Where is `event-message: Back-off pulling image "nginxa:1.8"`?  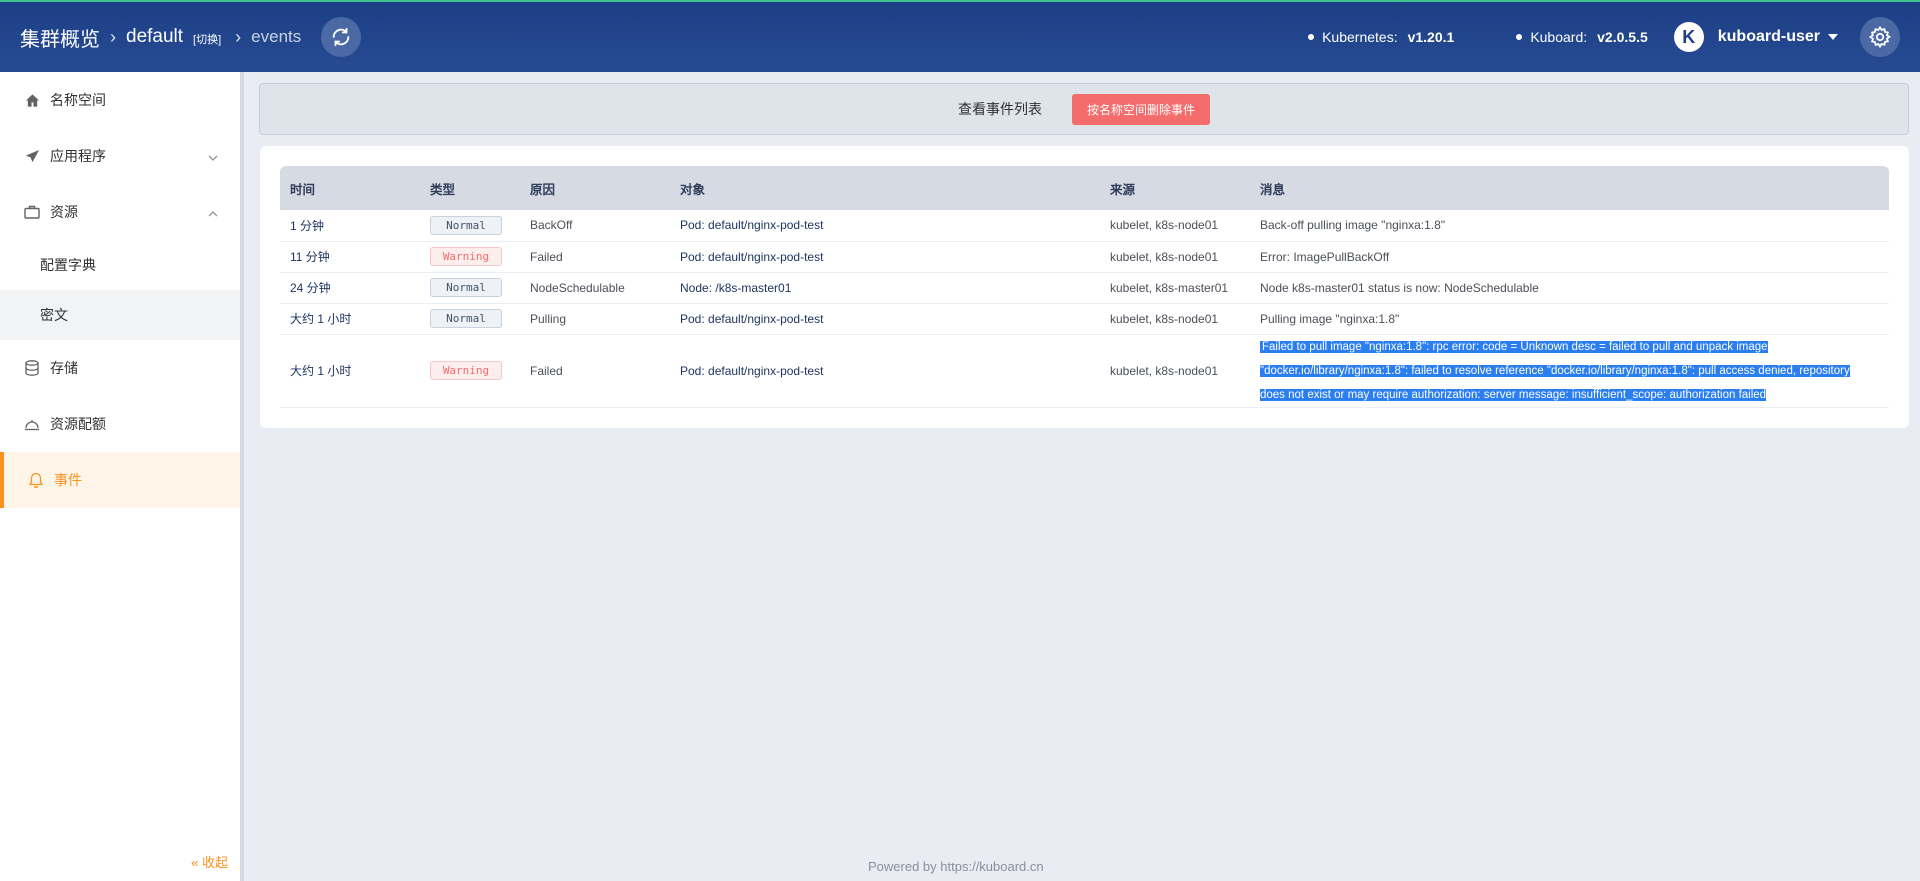
event-message: Back-off pulling image "nginxa:1.8" is located at coordinates (1569, 226).